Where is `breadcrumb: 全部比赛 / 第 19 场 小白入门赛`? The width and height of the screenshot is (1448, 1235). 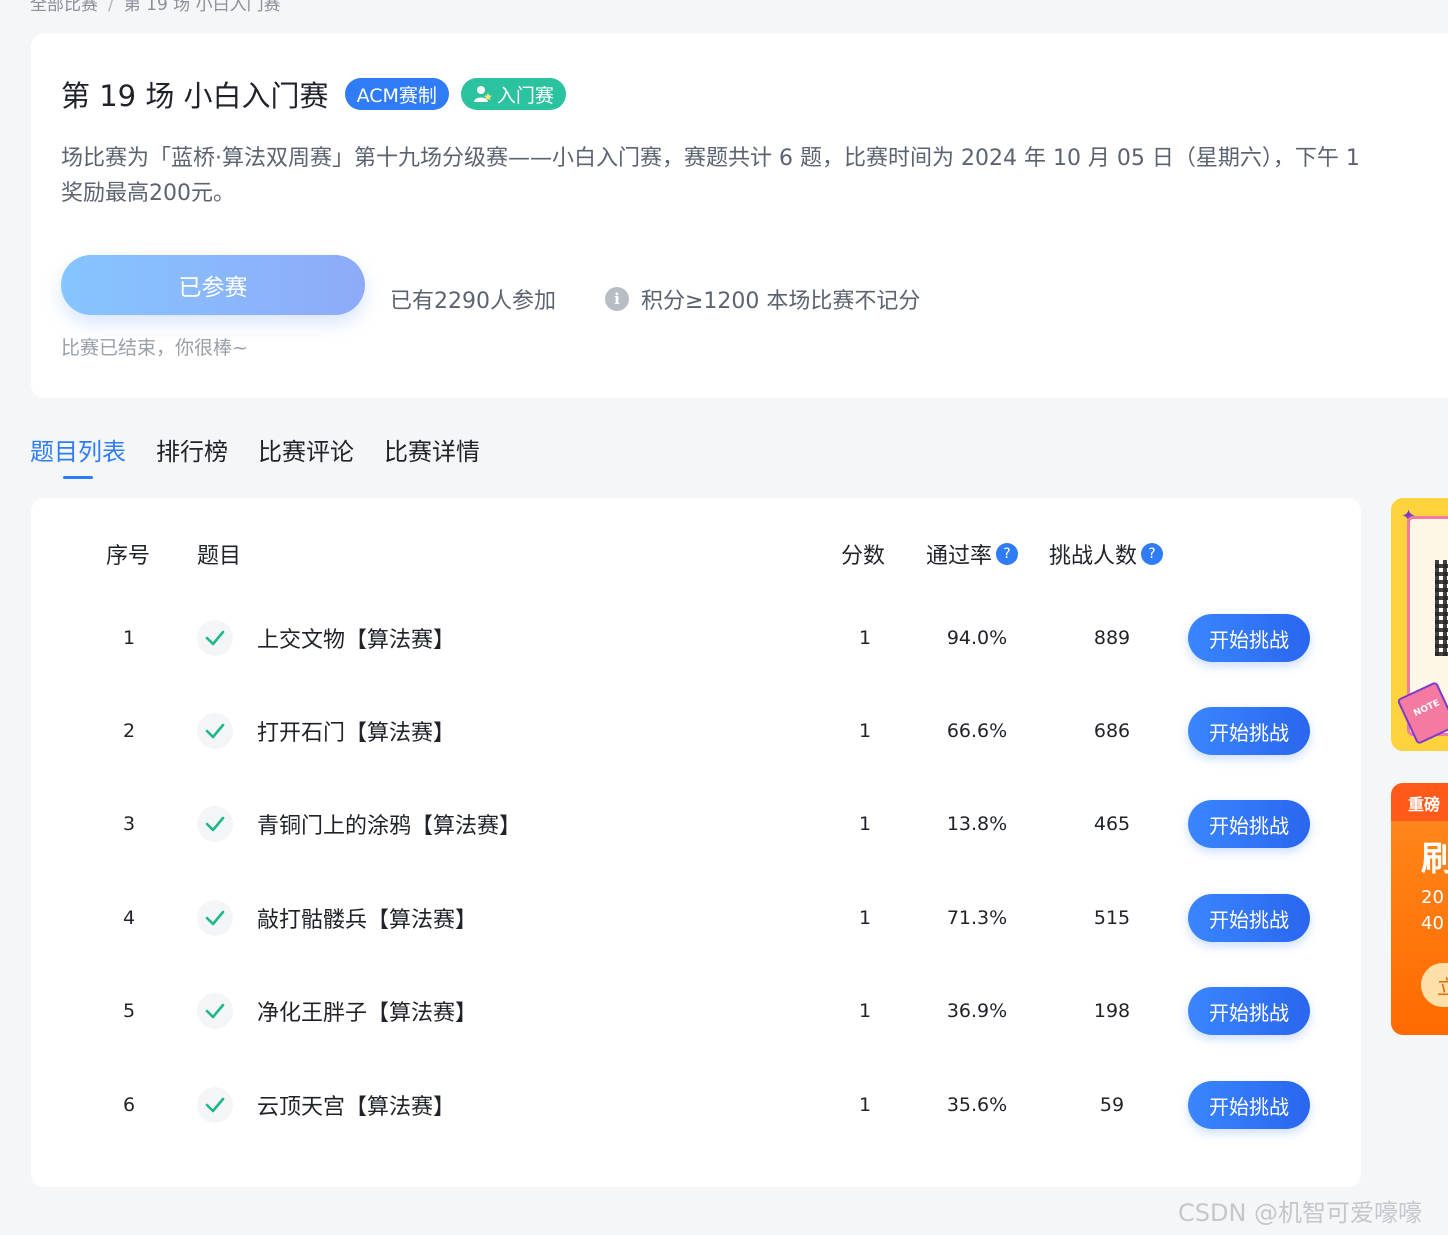 breadcrumb: 全部比赛 / 第 19 场 小白入门赛 is located at coordinates (155, 7).